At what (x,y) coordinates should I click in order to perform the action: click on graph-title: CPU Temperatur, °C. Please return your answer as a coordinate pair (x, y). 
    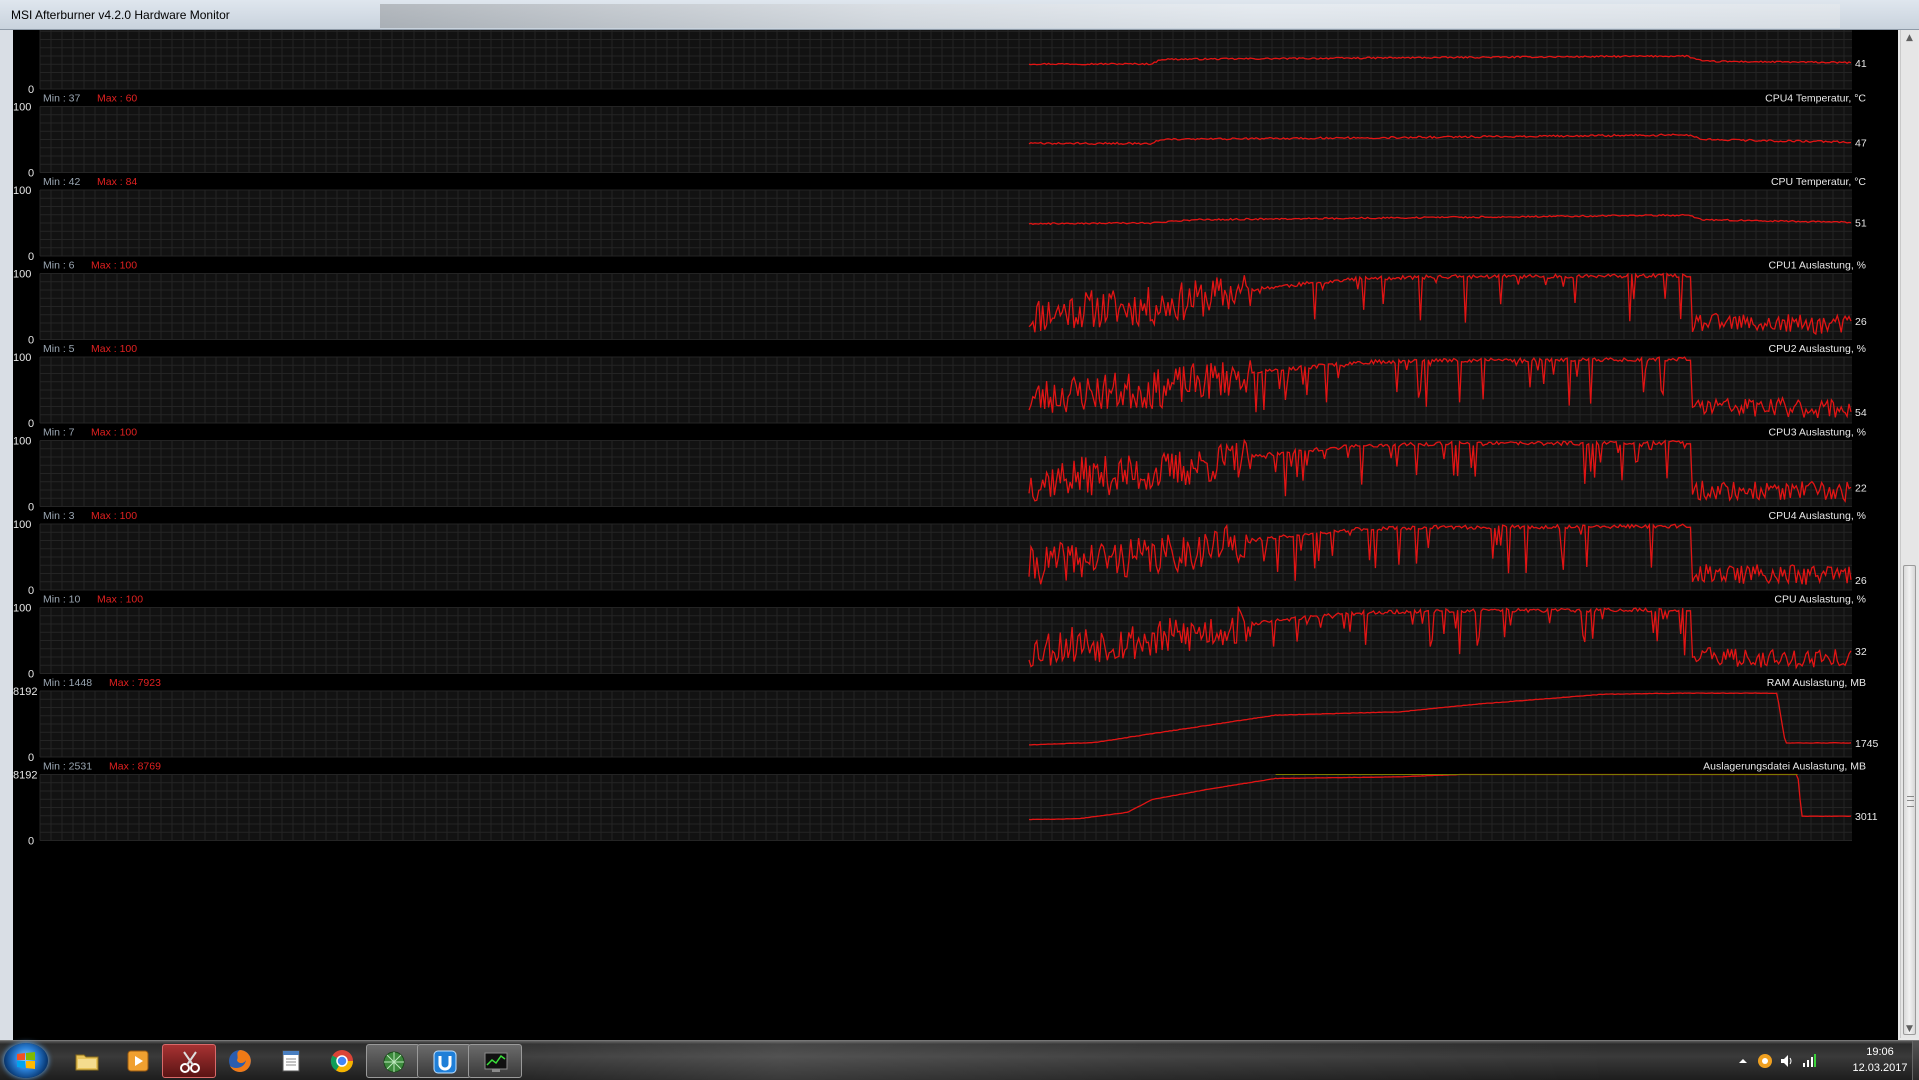
    Looking at the image, I should click on (1818, 182).